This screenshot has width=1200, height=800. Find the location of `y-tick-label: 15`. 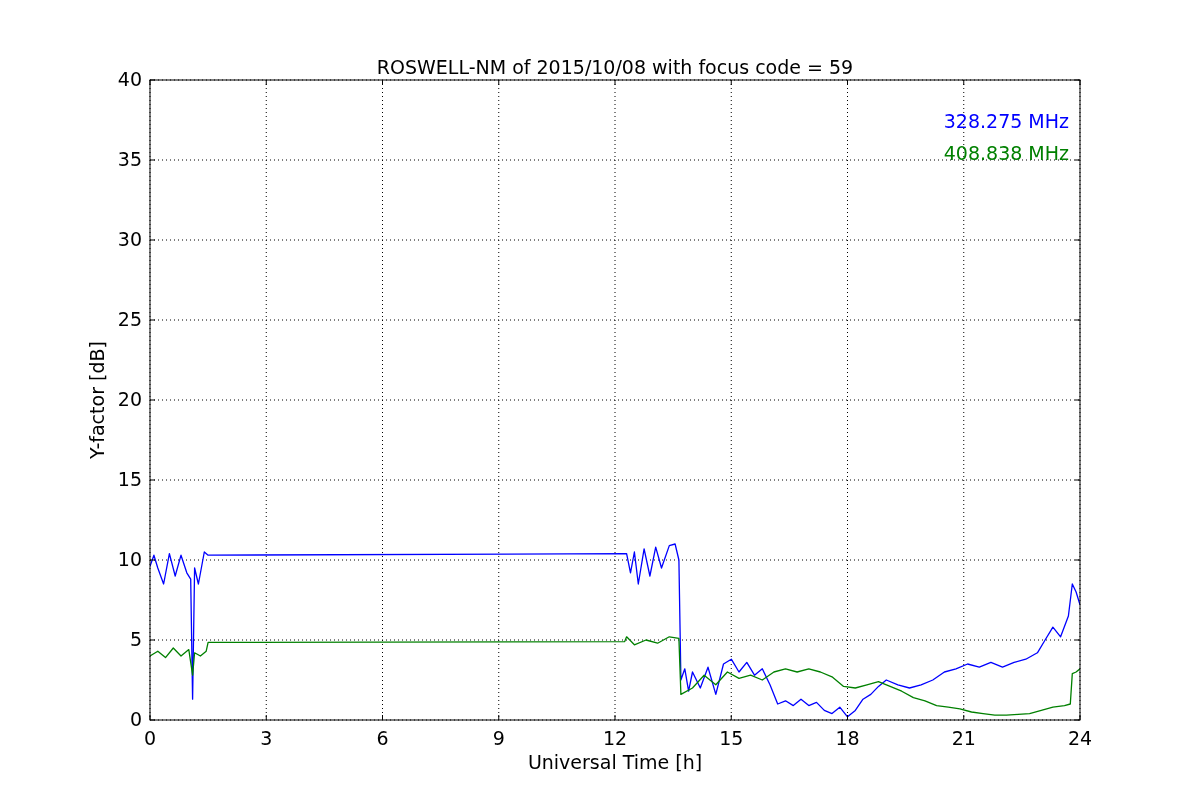

y-tick-label: 15 is located at coordinates (129, 479).